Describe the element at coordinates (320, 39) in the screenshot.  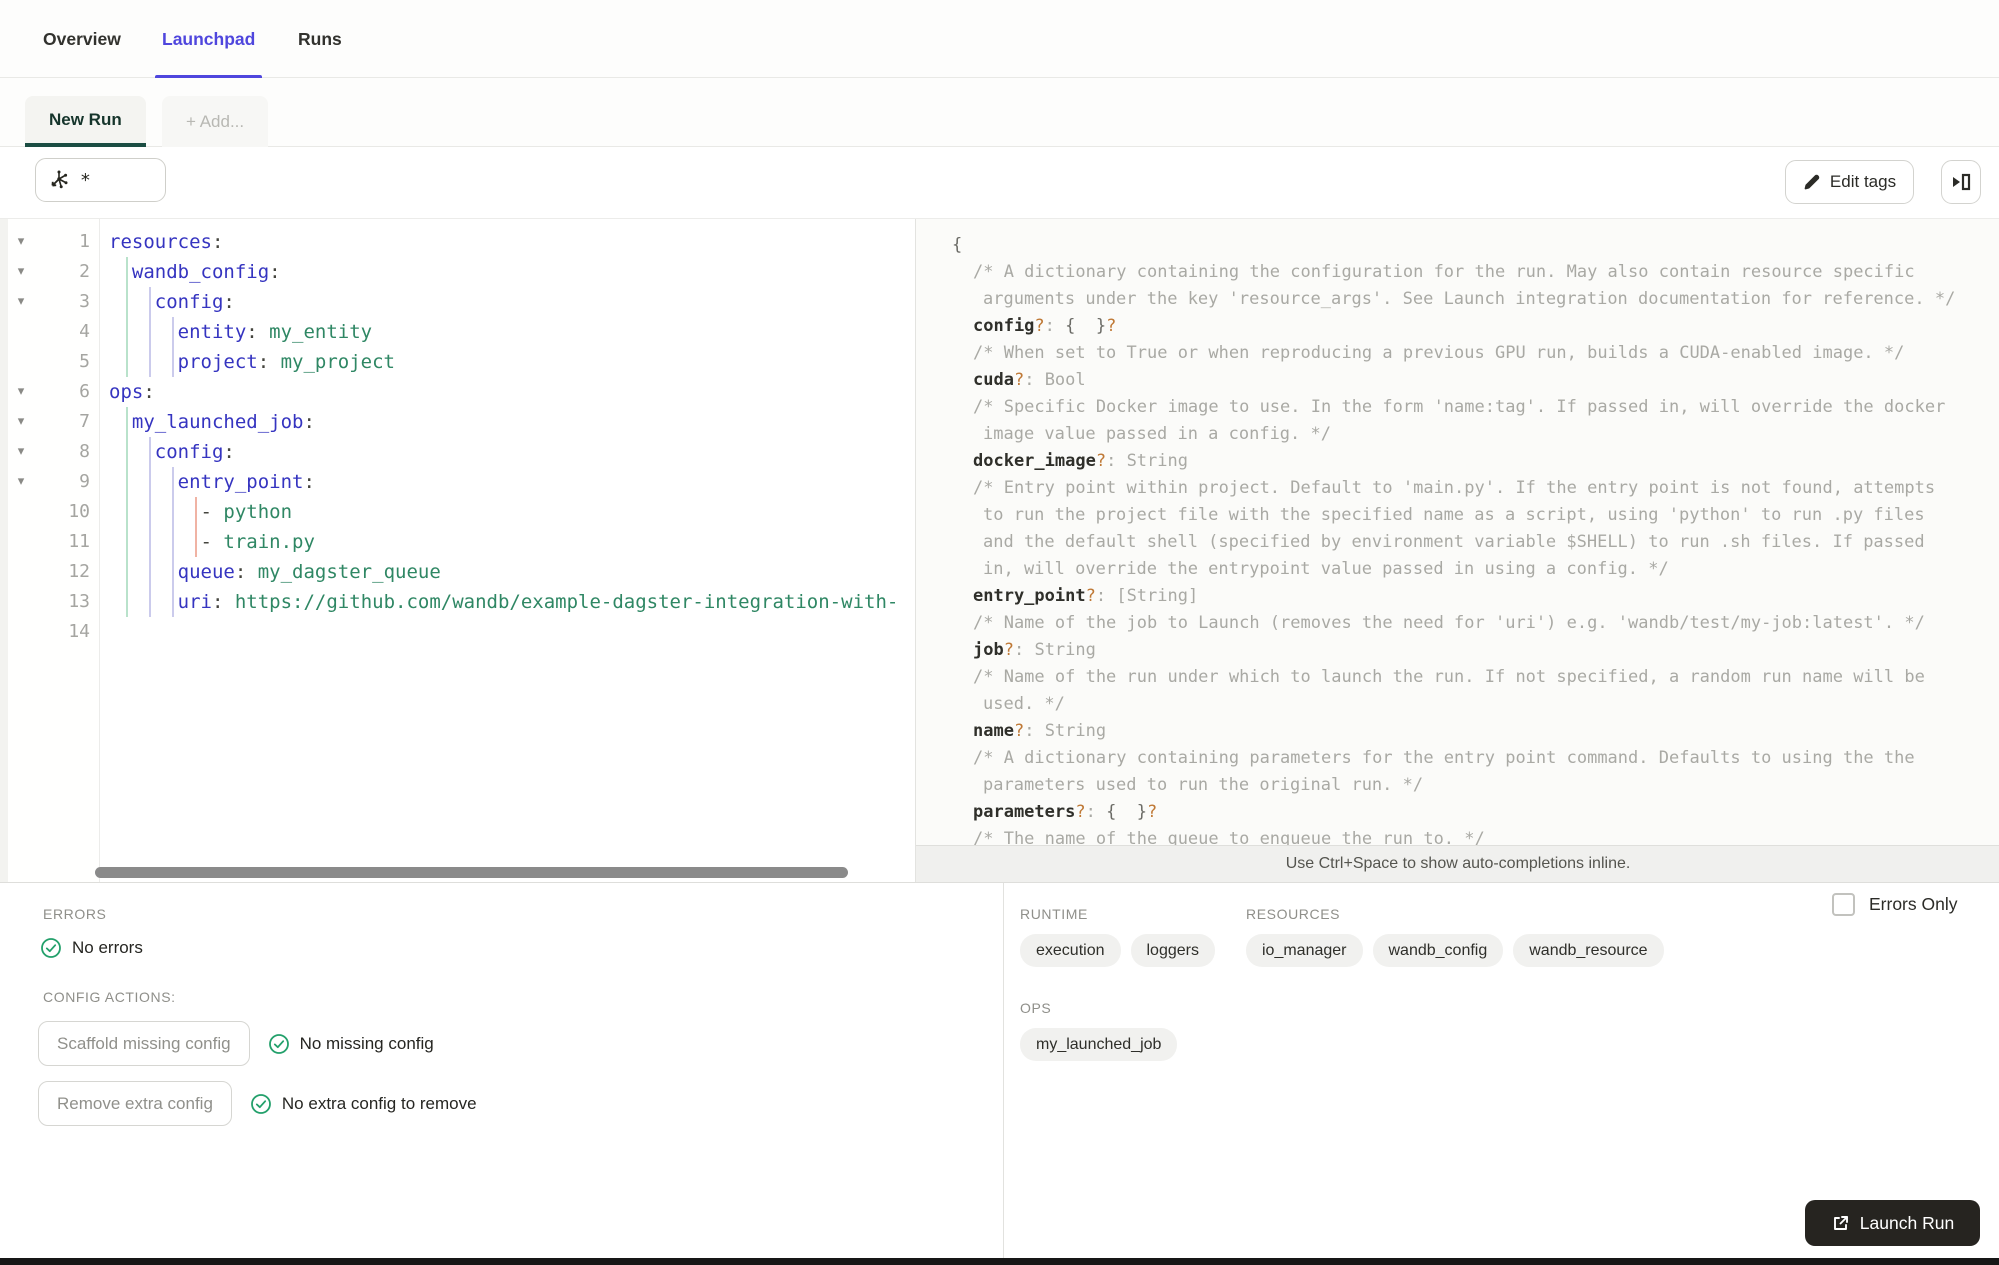
I see `tab-runs: Runs` at that location.